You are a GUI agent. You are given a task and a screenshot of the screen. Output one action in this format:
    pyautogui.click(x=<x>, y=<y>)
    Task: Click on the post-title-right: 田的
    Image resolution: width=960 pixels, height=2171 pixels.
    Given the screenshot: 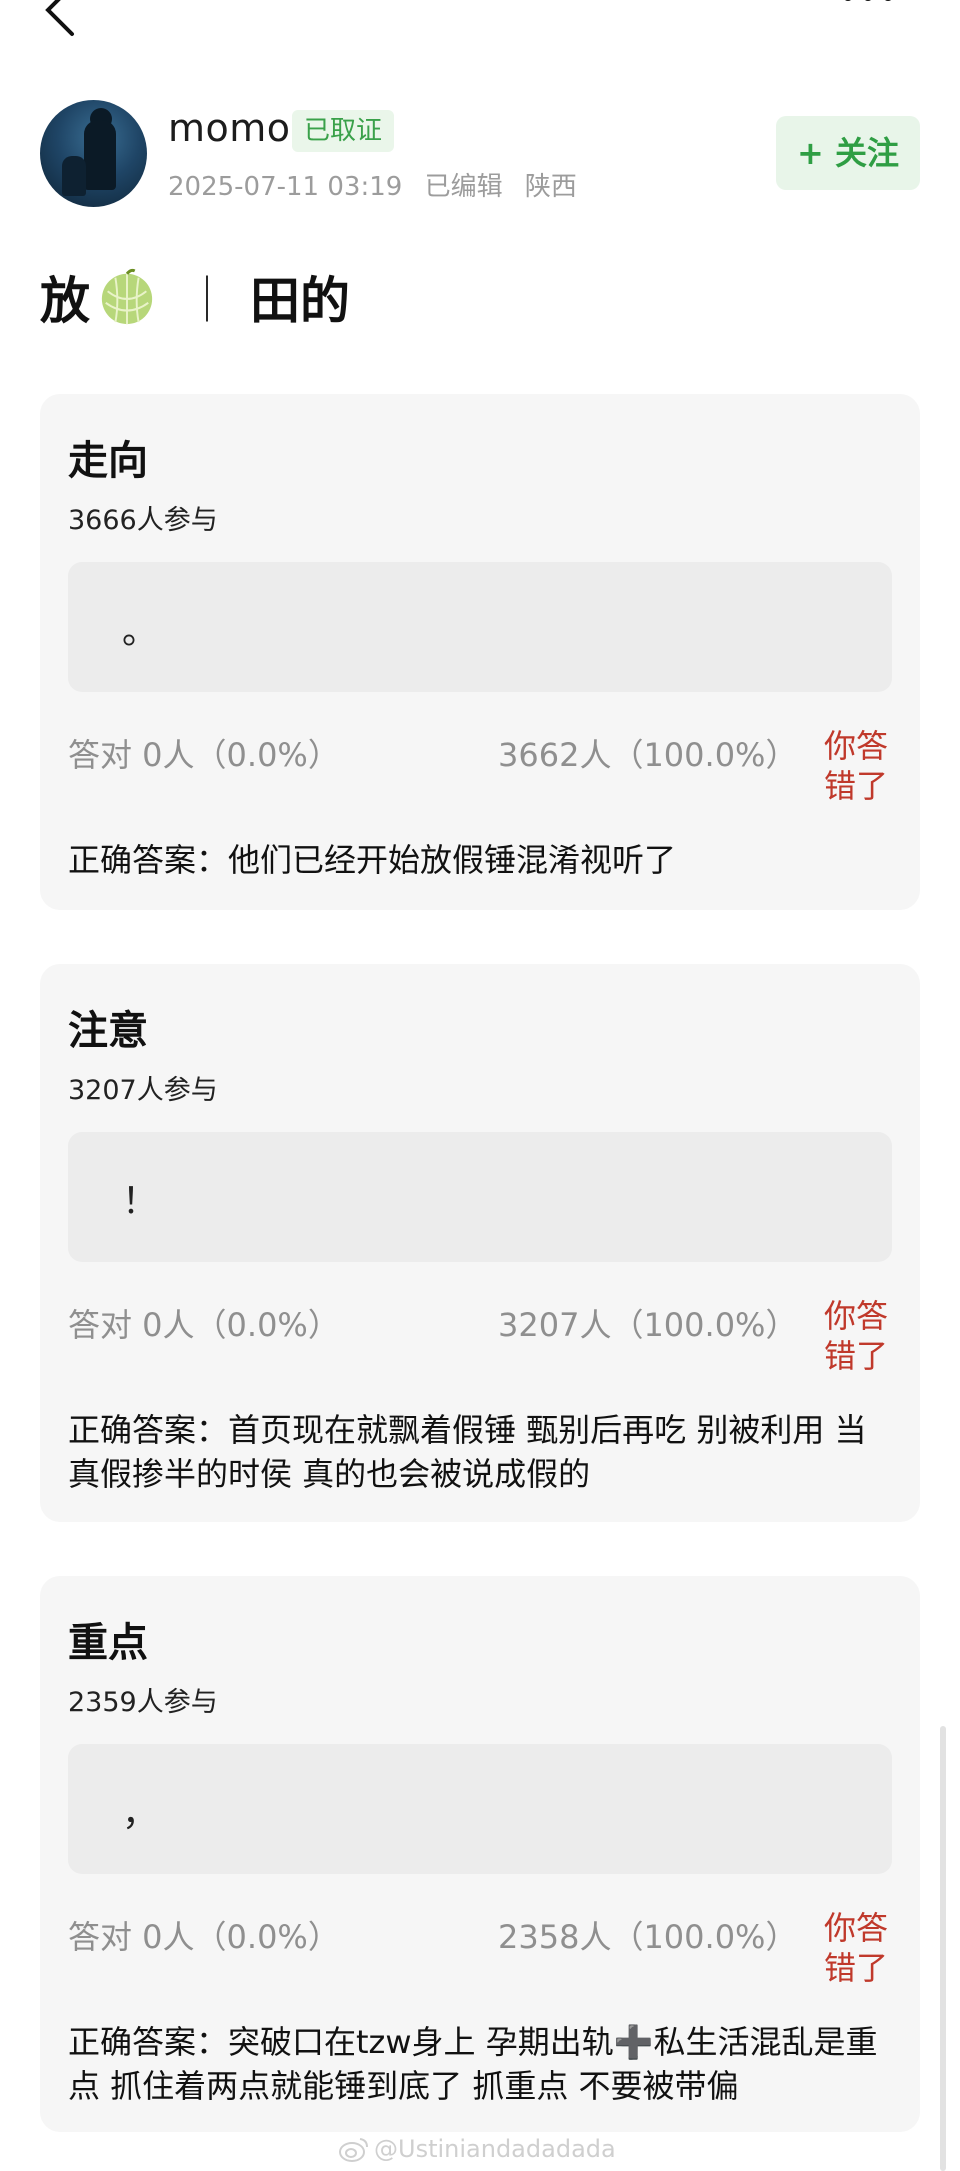 What is the action you would take?
    pyautogui.click(x=300, y=301)
    